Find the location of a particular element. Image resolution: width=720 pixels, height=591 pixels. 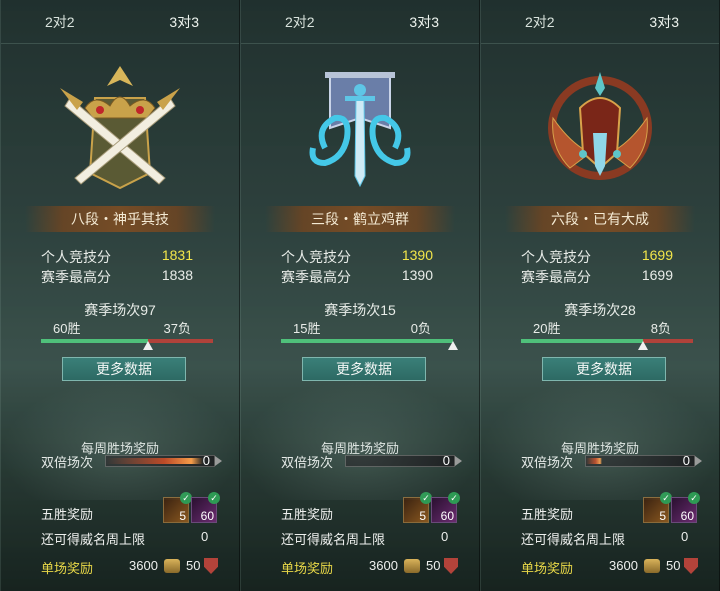

season-high-value: 1699 is located at coordinates (657, 275).